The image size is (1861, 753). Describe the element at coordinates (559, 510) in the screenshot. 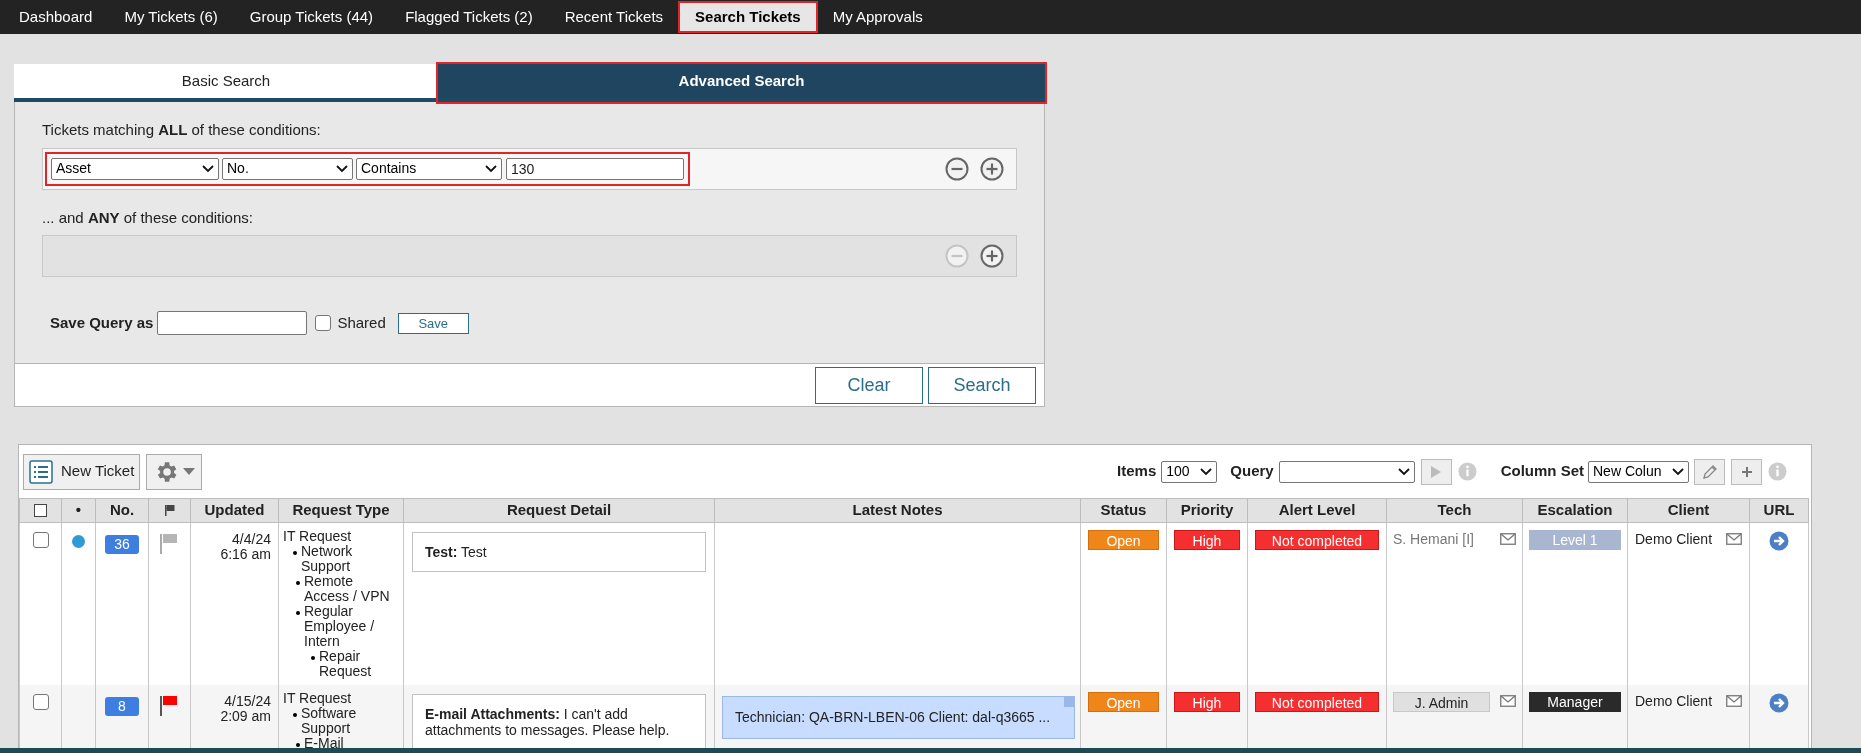

I see `column-header: Request Detail` at that location.